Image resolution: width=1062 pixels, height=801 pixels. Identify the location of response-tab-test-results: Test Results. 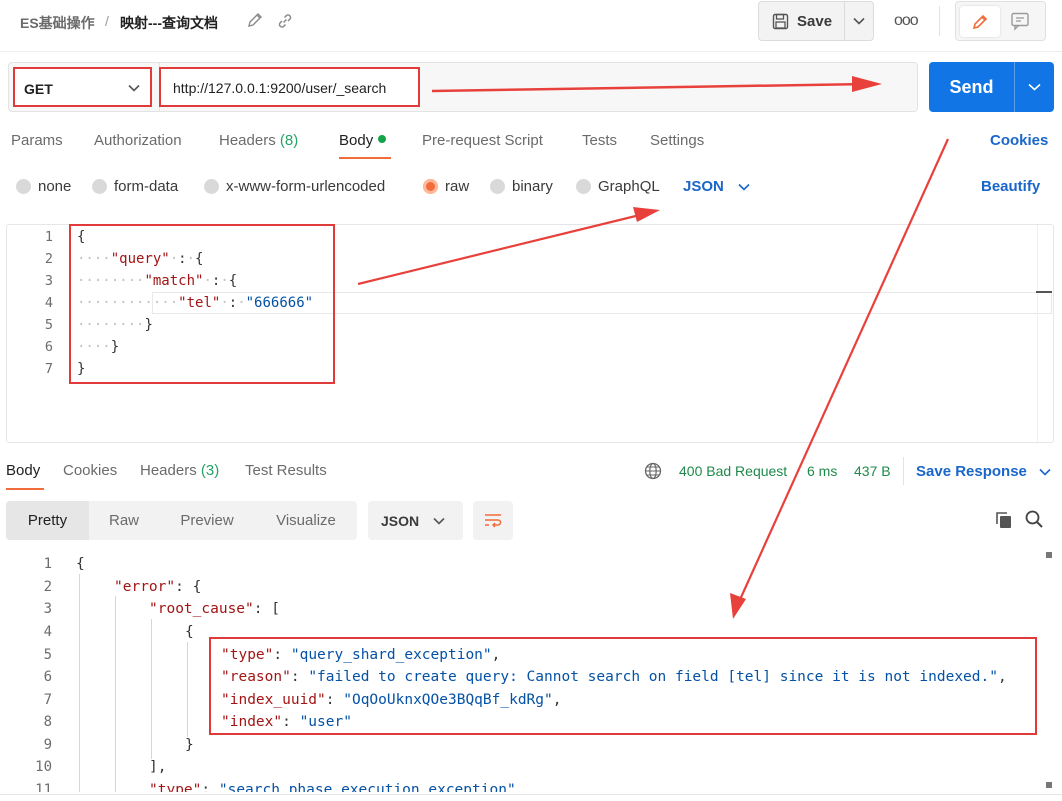
(286, 470).